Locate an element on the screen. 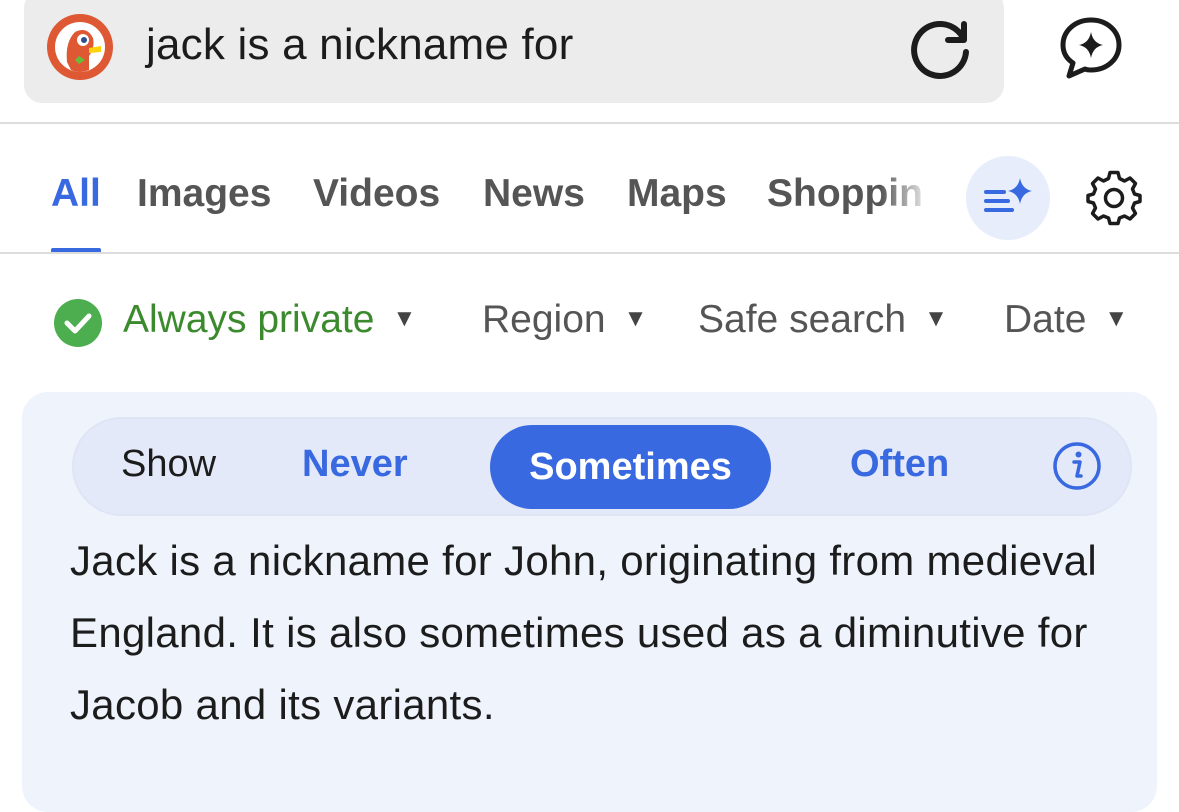  privacy-filter-label: Always private is located at coordinates (249, 319).